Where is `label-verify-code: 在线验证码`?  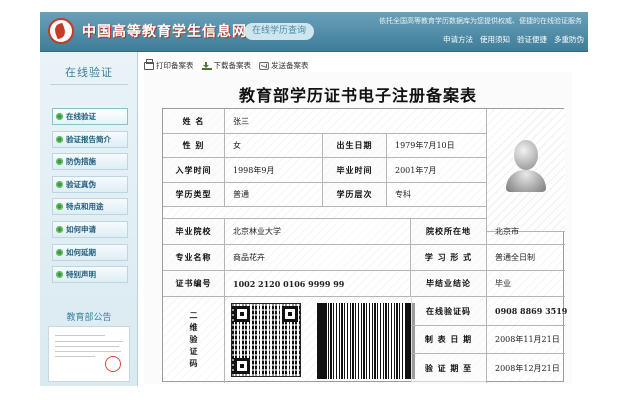
label-verify-code: 在线验证码 is located at coordinates (449, 311).